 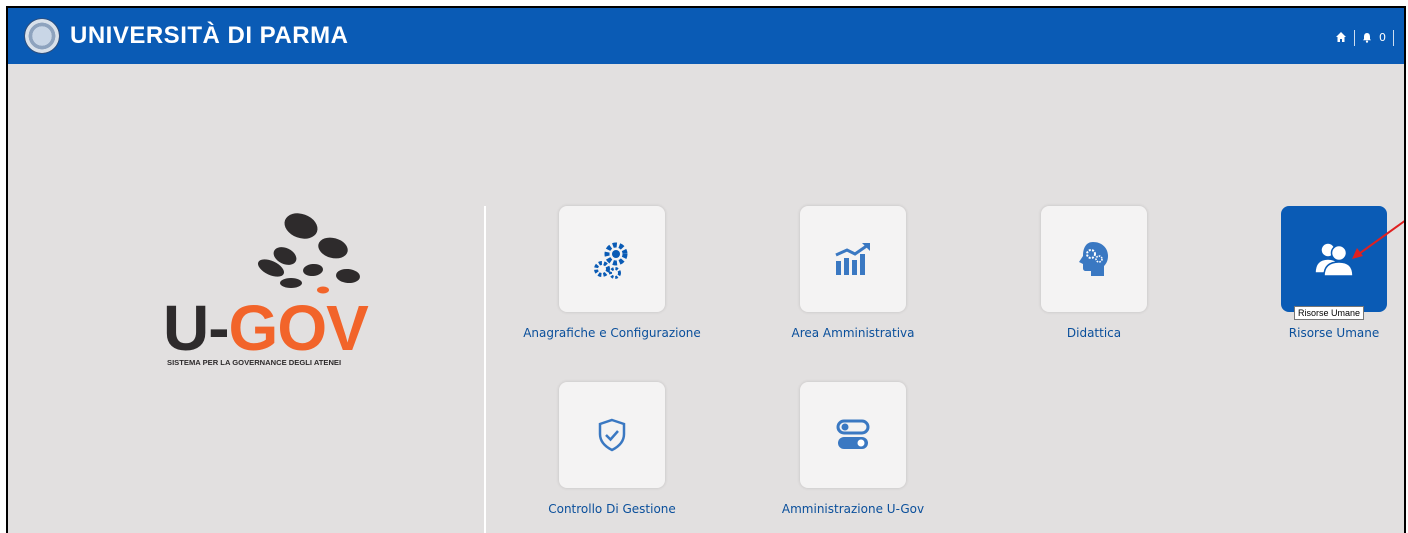 I want to click on toggles-icon, so click(x=853, y=434).